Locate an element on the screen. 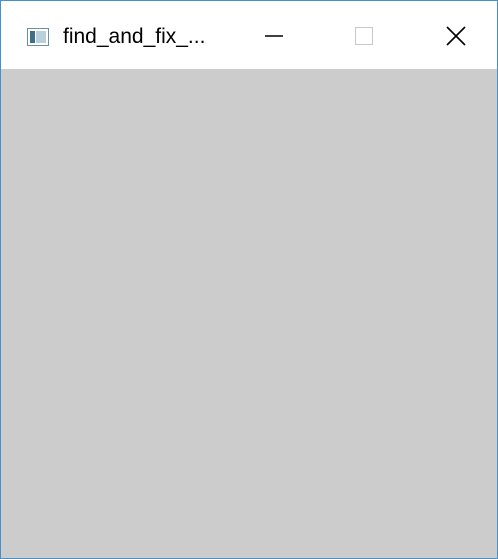  app-window-icon is located at coordinates (38, 37).